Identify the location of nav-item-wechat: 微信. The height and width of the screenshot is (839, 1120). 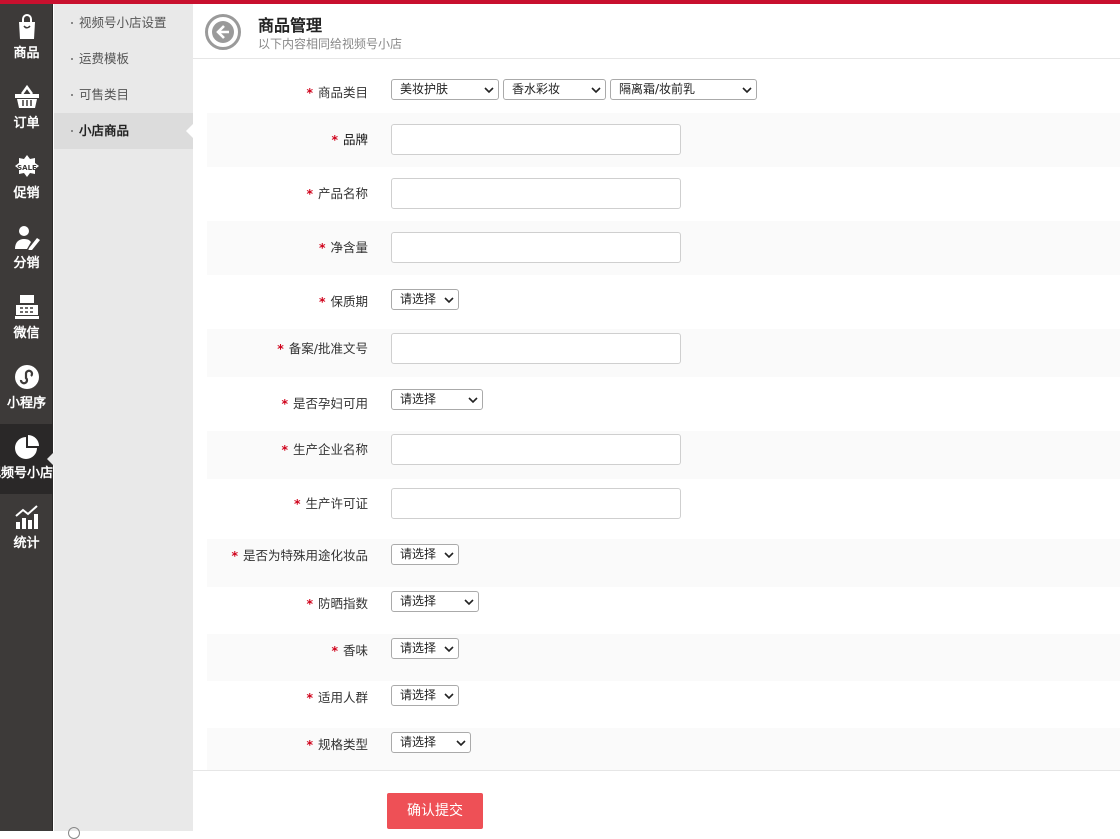
(26, 319).